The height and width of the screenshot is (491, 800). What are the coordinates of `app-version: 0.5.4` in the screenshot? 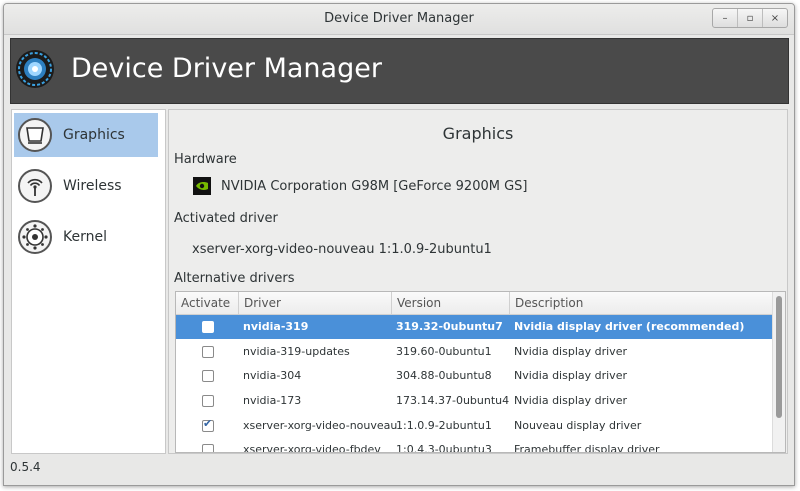 It's located at (25, 467).